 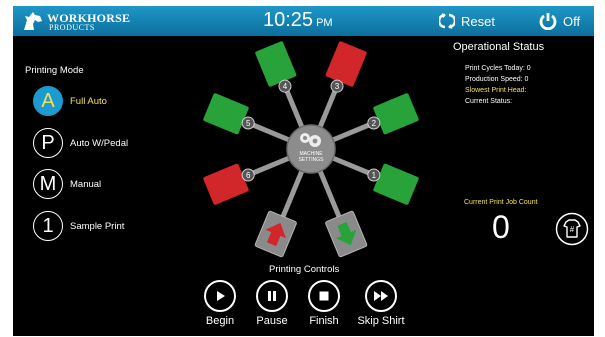 What do you see at coordinates (499, 47) in the screenshot?
I see `operational-status-title: Operational Status` at bounding box center [499, 47].